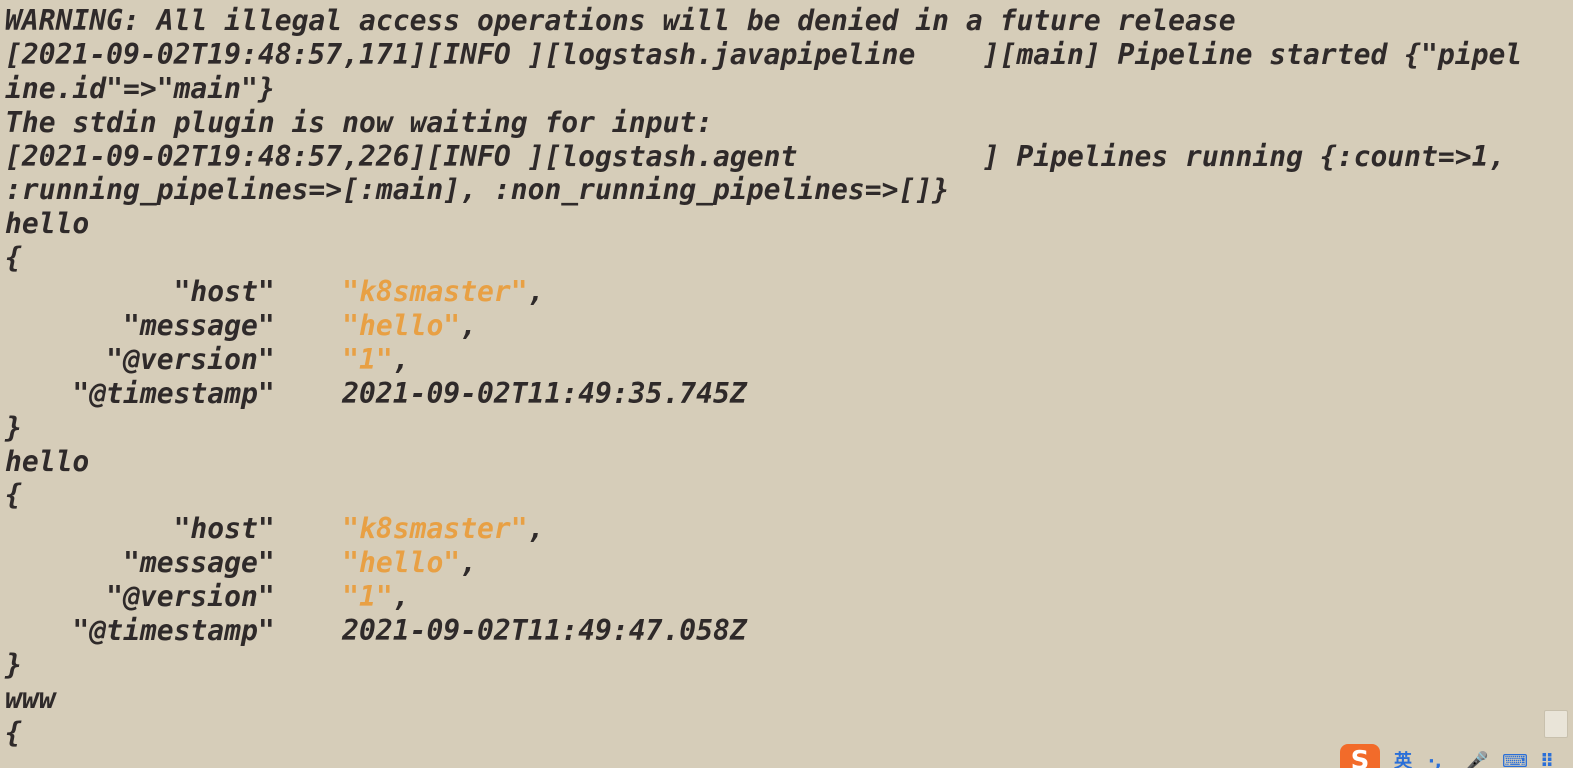  Describe the element at coordinates (772, 394) in the screenshot. I see `event-field-timestamp: "@timestamp" 2021-09-02T11:49:35.745Z` at that location.